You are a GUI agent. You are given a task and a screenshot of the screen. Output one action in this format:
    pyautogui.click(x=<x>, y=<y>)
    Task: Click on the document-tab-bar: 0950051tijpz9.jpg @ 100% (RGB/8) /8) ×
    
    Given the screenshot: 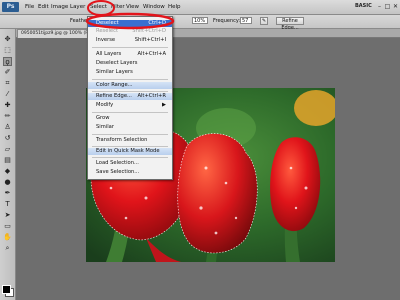 What is the action you would take?
    pyautogui.click(x=208, y=33)
    